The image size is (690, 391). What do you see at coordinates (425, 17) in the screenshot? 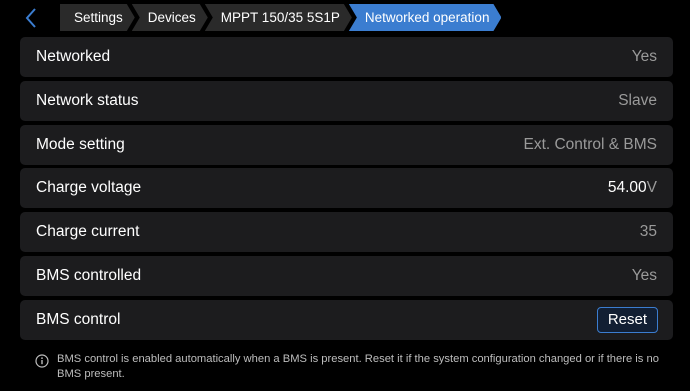
I see `breadcrumb-networked-operation: Networked operation` at bounding box center [425, 17].